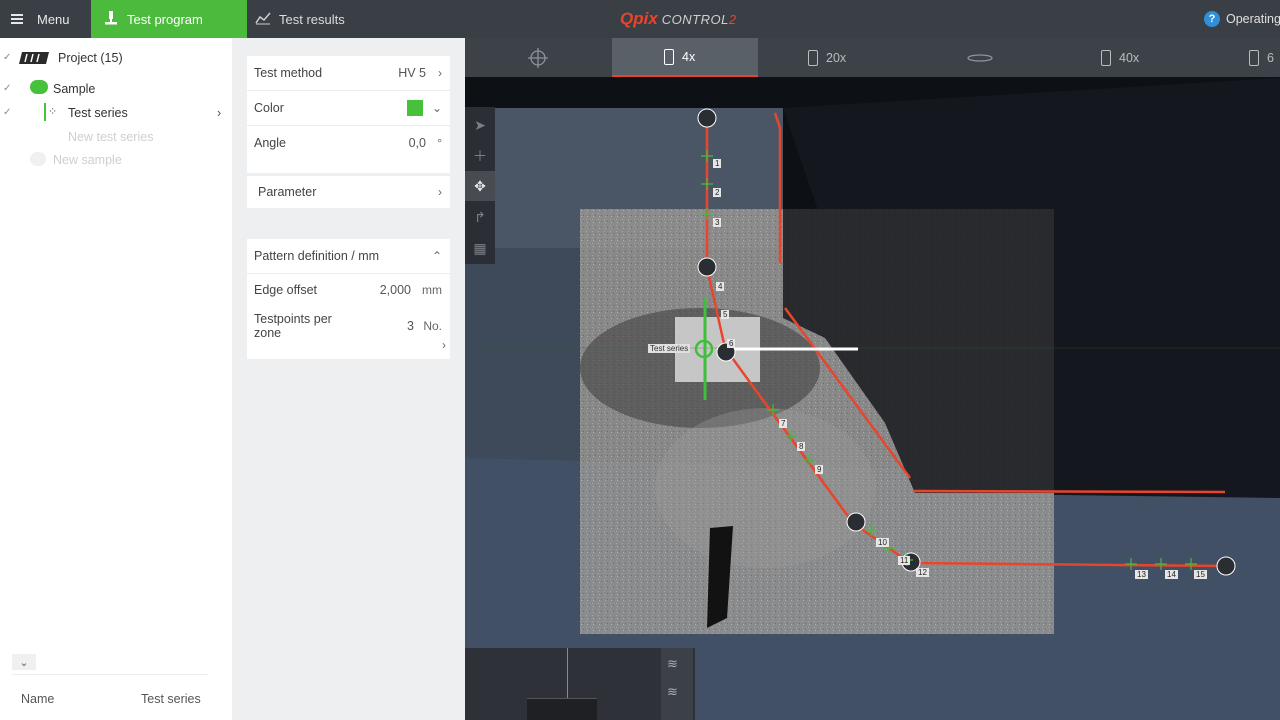 The width and height of the screenshot is (1280, 720). I want to click on edge-offset-unit: mm, so click(432, 290).